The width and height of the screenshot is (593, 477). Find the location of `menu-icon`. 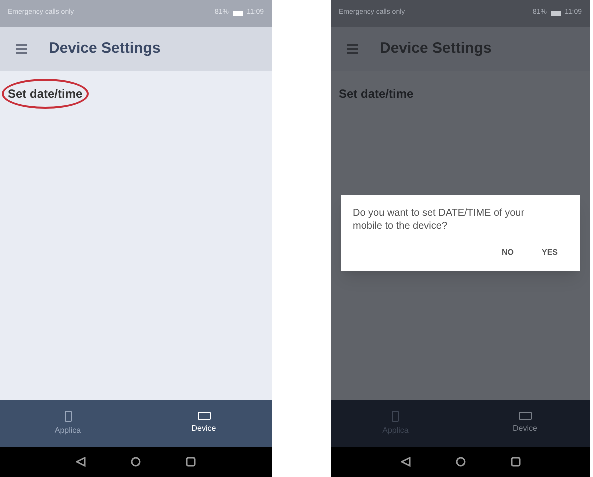

menu-icon is located at coordinates (21, 49).